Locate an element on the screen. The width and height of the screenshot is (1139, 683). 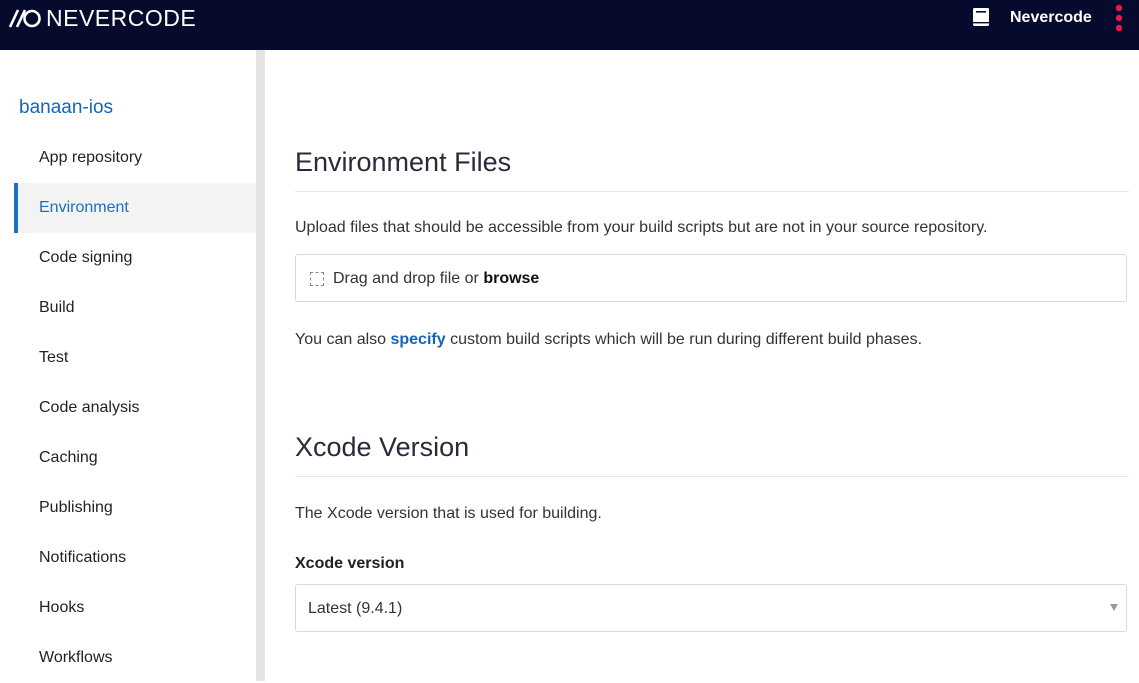
specify-link: specify is located at coordinates (417, 339).